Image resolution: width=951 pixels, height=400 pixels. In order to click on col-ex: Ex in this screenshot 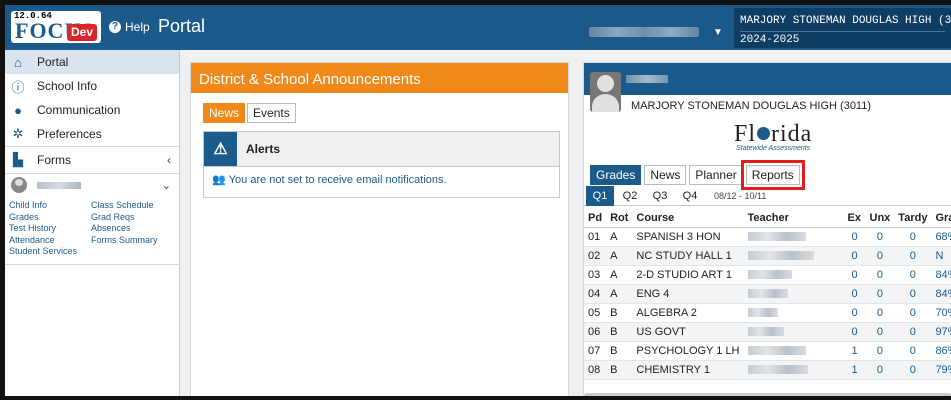, I will do `click(854, 218)`.